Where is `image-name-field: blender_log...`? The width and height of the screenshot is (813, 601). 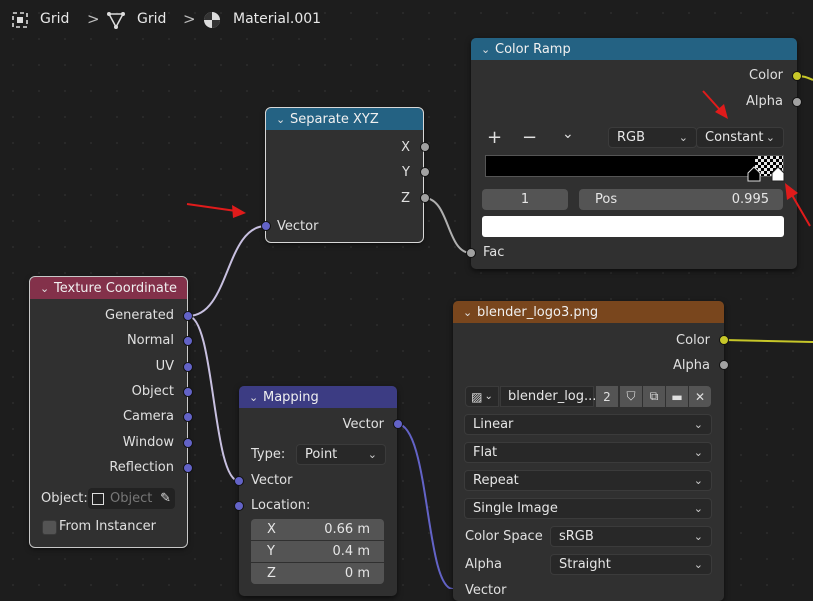 image-name-field: blender_log... is located at coordinates (548, 396).